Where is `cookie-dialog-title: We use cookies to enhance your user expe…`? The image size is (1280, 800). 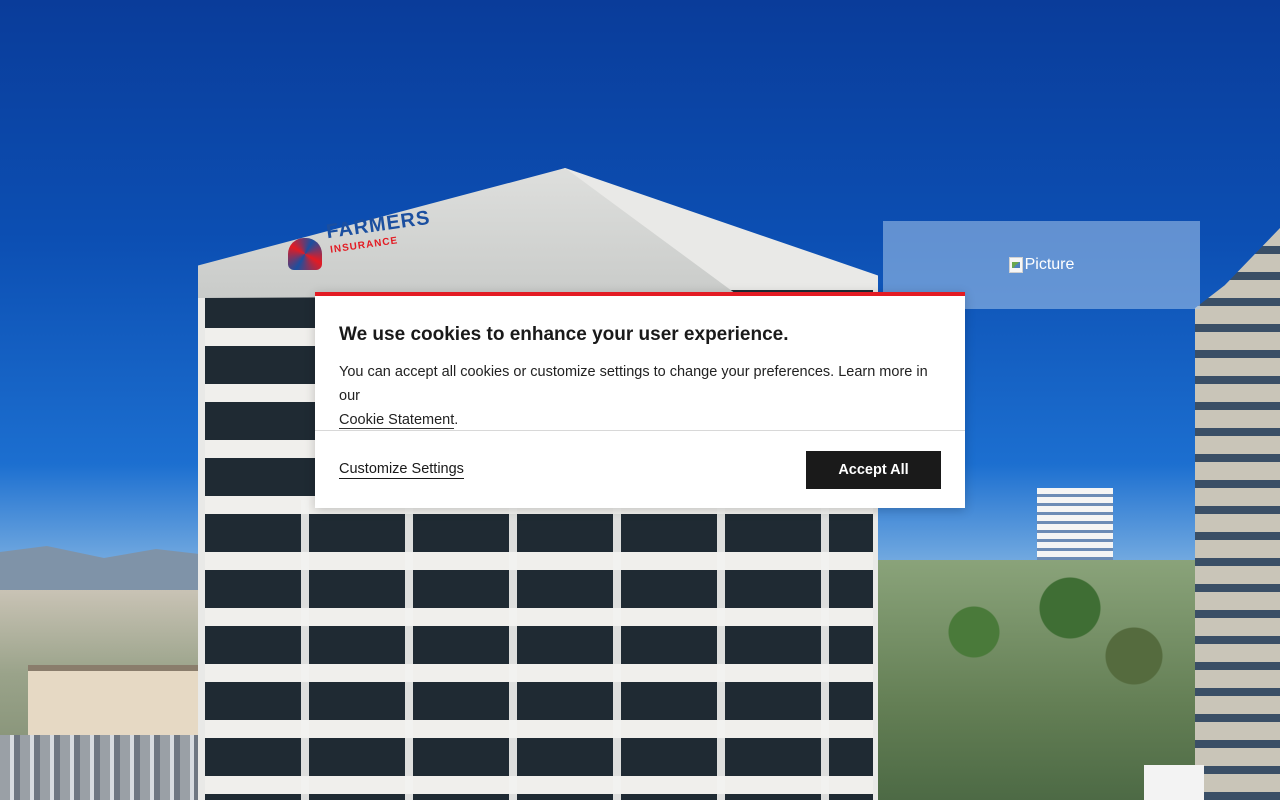
cookie-dialog-title: We use cookies to enhance your user expe… is located at coordinates (564, 334).